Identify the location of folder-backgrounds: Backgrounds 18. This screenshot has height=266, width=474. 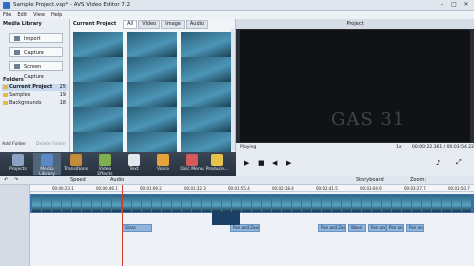
(35, 103).